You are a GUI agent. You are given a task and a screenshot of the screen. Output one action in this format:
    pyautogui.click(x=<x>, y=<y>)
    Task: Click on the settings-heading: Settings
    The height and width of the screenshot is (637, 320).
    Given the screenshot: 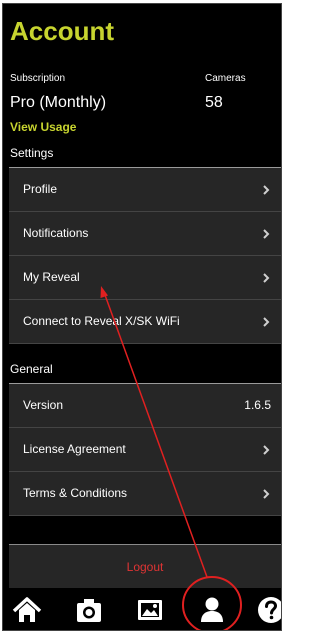 What is the action you would take?
    pyautogui.click(x=32, y=153)
    